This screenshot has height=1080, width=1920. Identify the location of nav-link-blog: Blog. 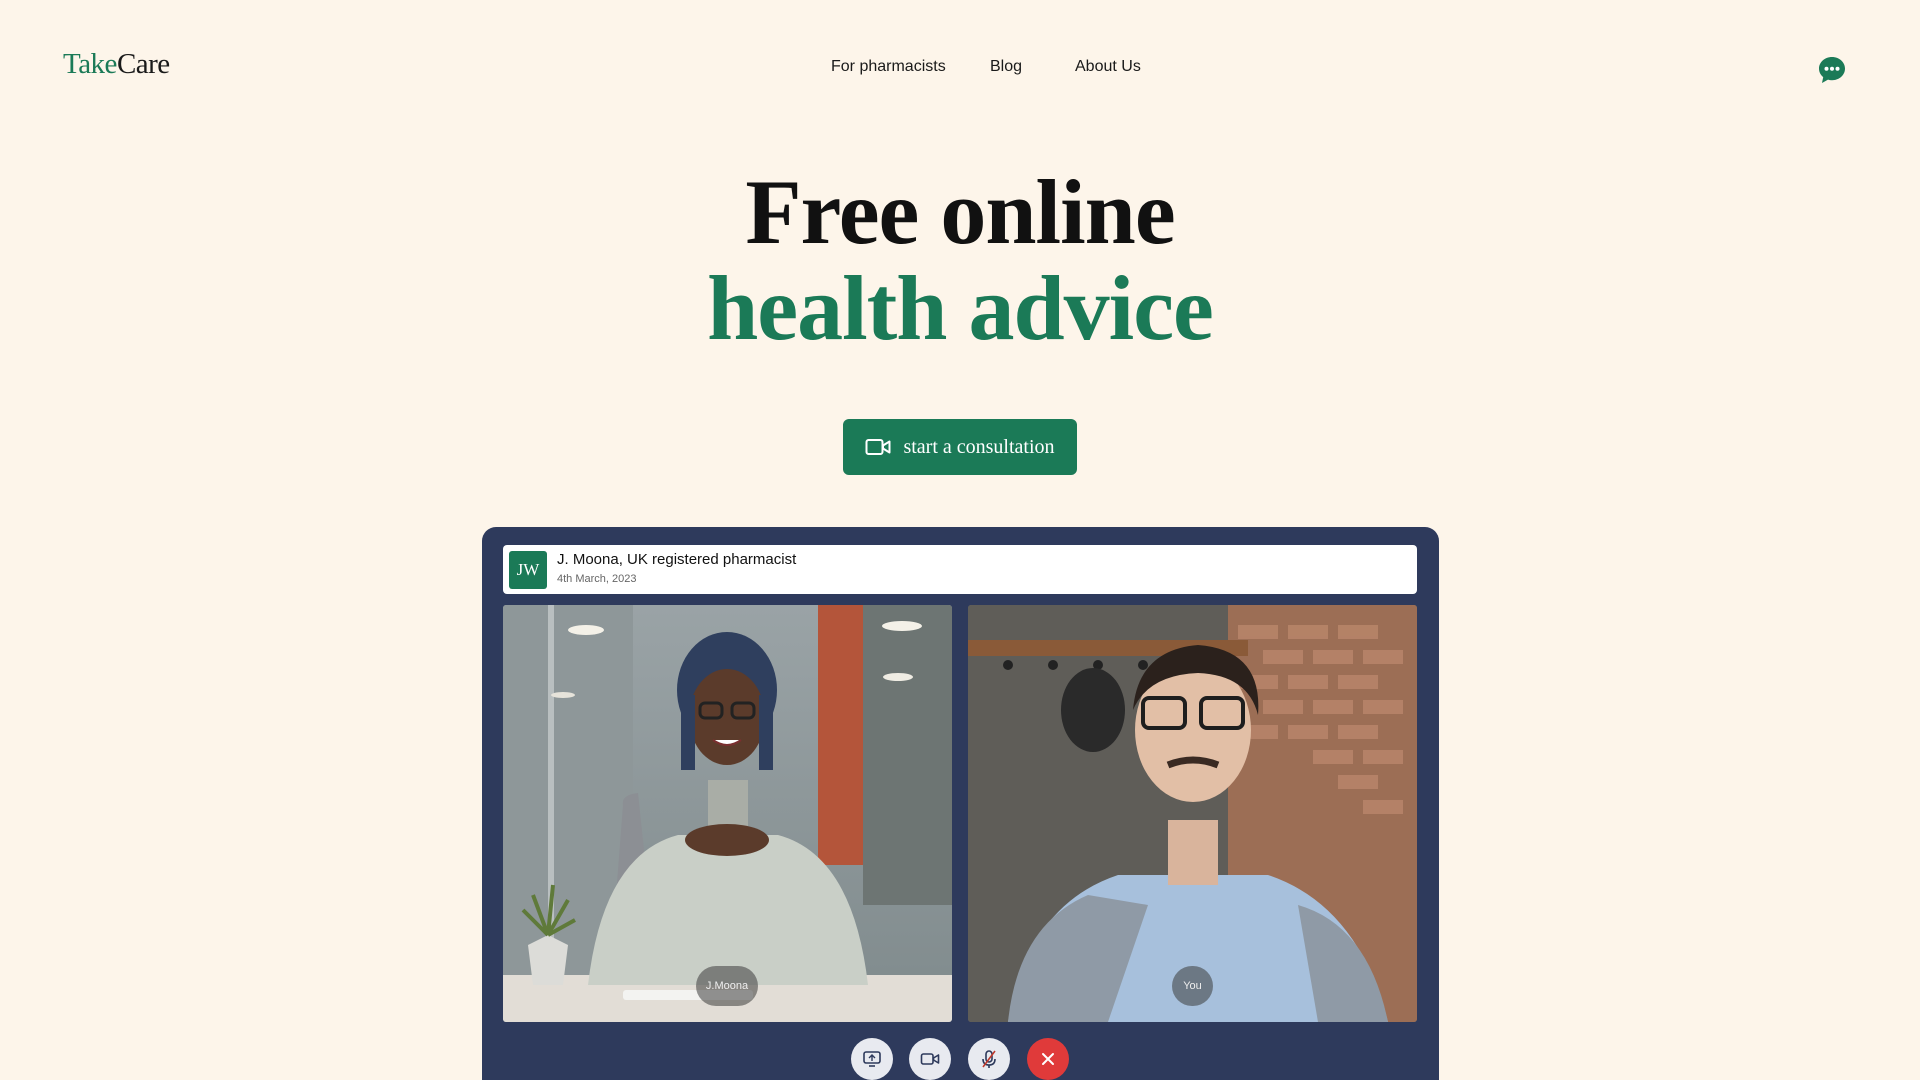
(1006, 67).